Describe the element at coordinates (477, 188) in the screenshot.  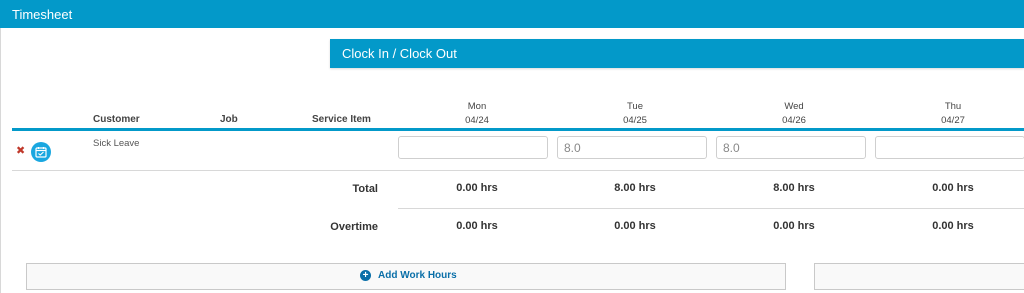
I see `total-mon: 0.00 hrs` at that location.